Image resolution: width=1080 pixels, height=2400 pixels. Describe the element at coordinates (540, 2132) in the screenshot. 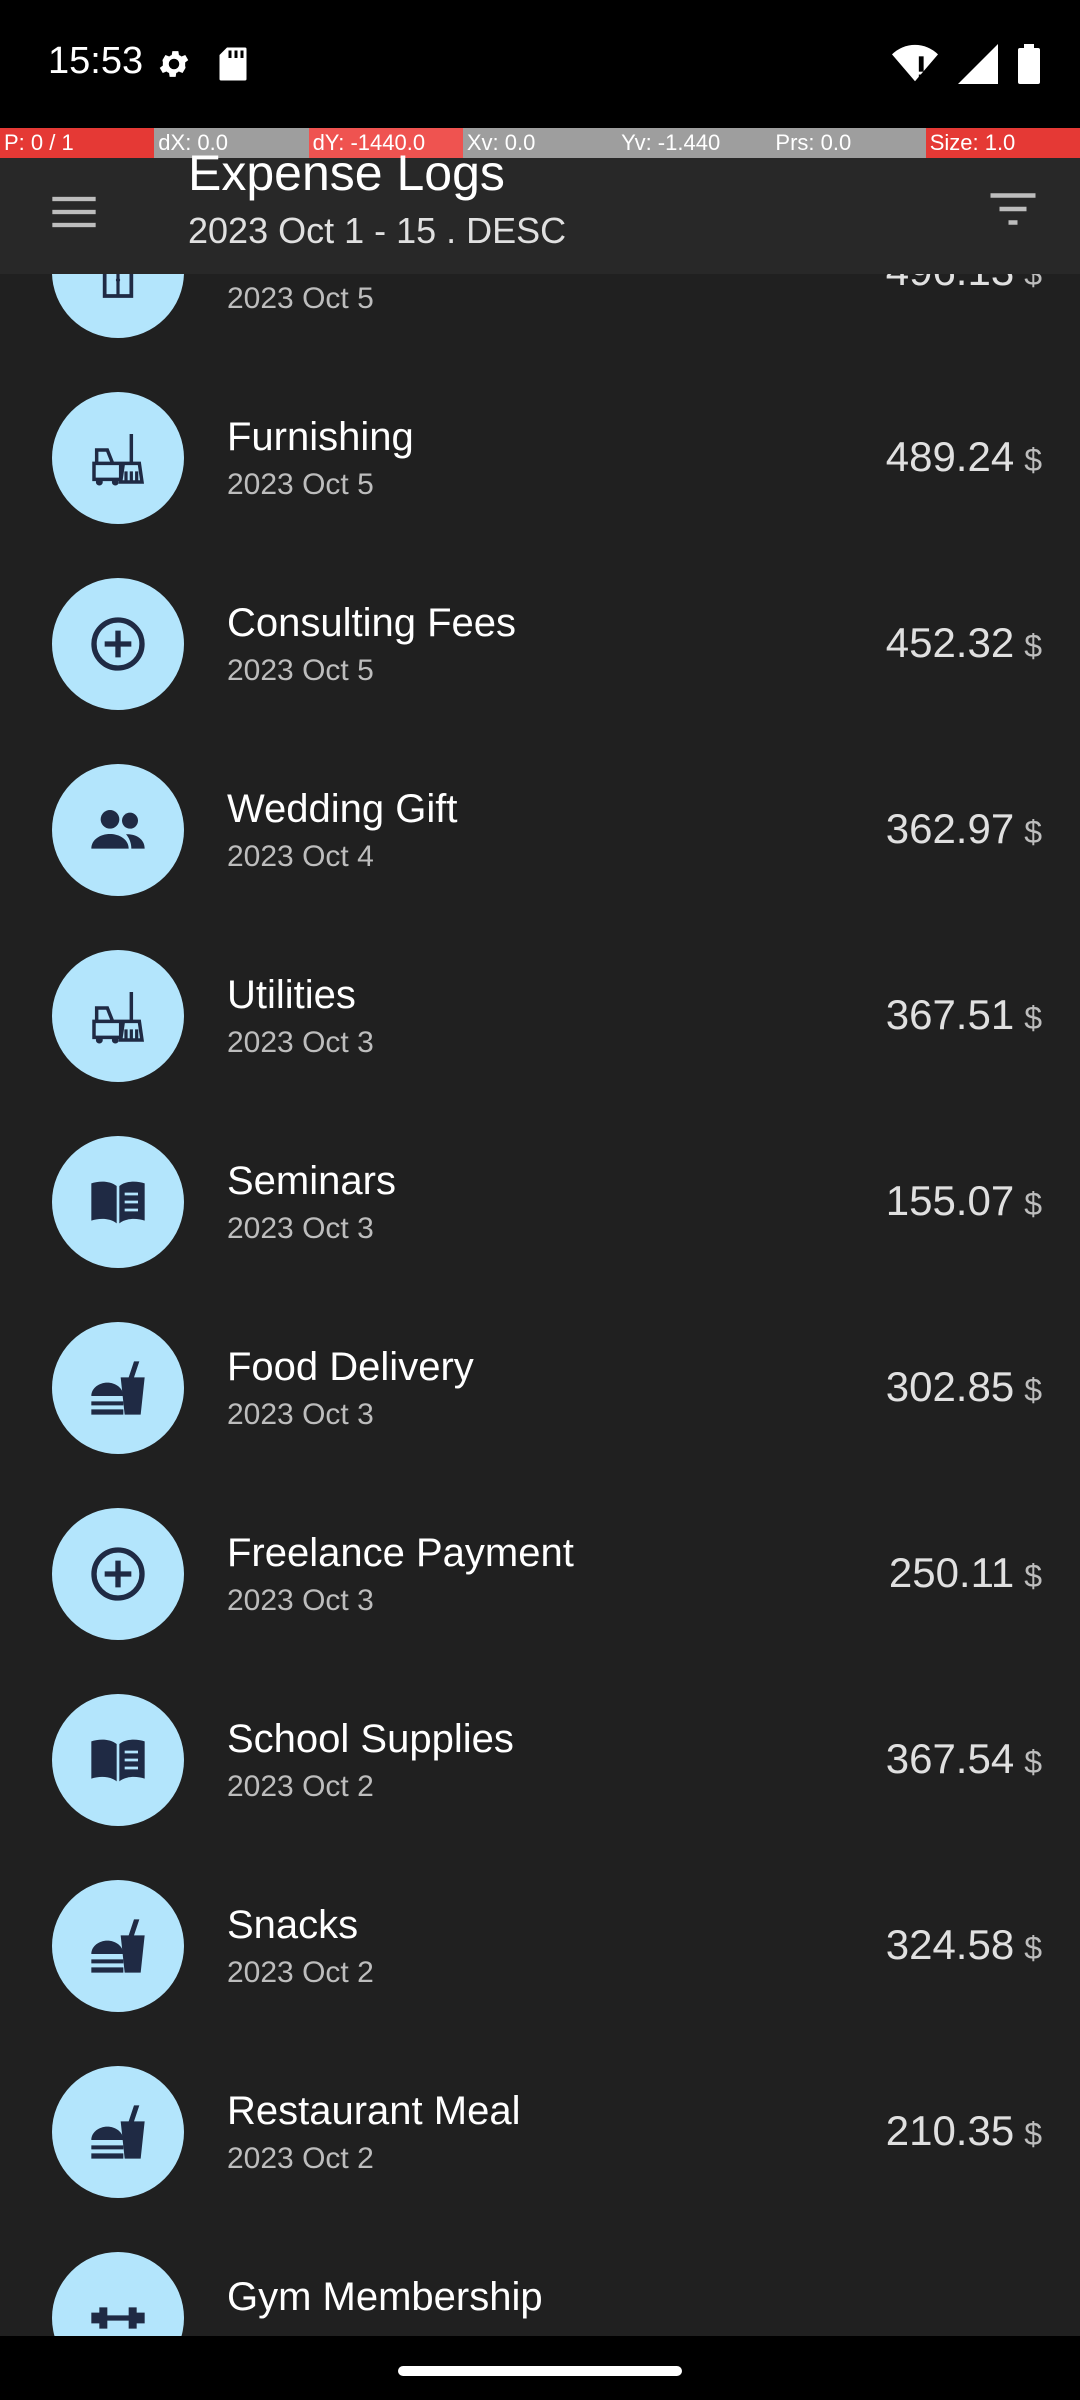

I see `expense-row: Restaurant Meal 2023 Oct 2 210.35 $` at that location.